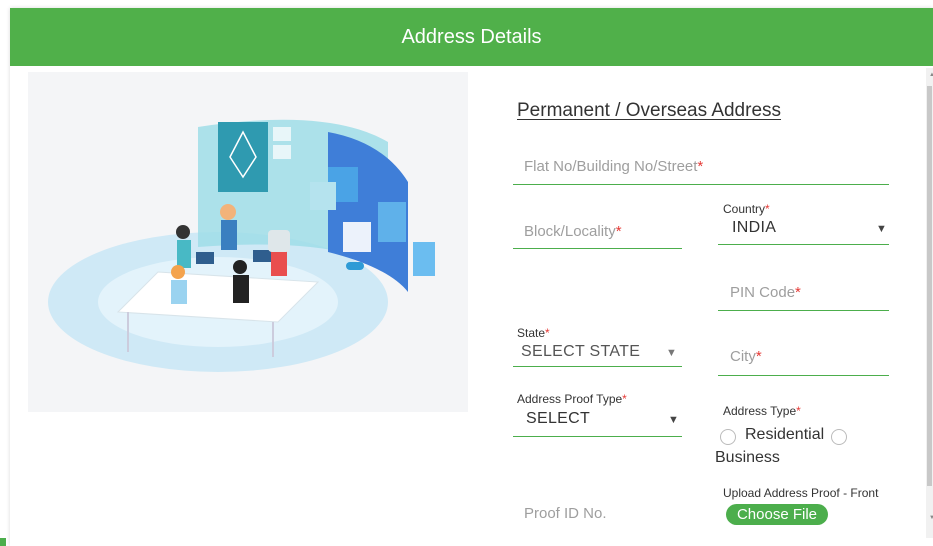  What do you see at coordinates (929, 286) in the screenshot?
I see `scrollbar-thumb` at bounding box center [929, 286].